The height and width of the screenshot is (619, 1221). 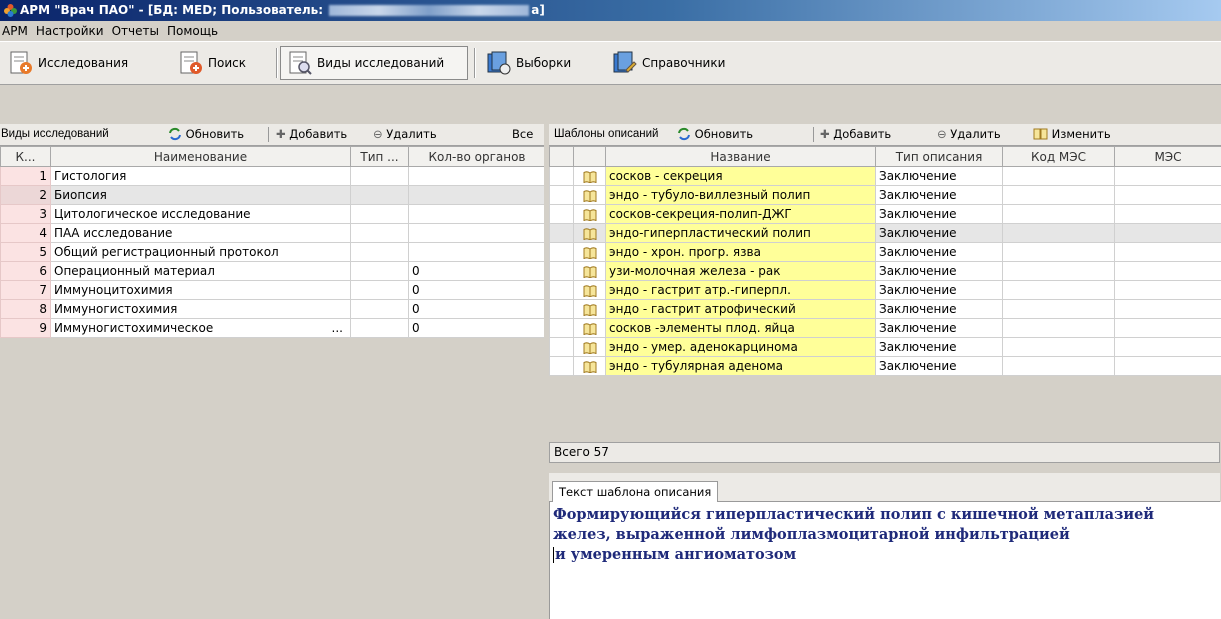 I want to click on toolbar-label-research: Исследования, so click(x=83, y=63).